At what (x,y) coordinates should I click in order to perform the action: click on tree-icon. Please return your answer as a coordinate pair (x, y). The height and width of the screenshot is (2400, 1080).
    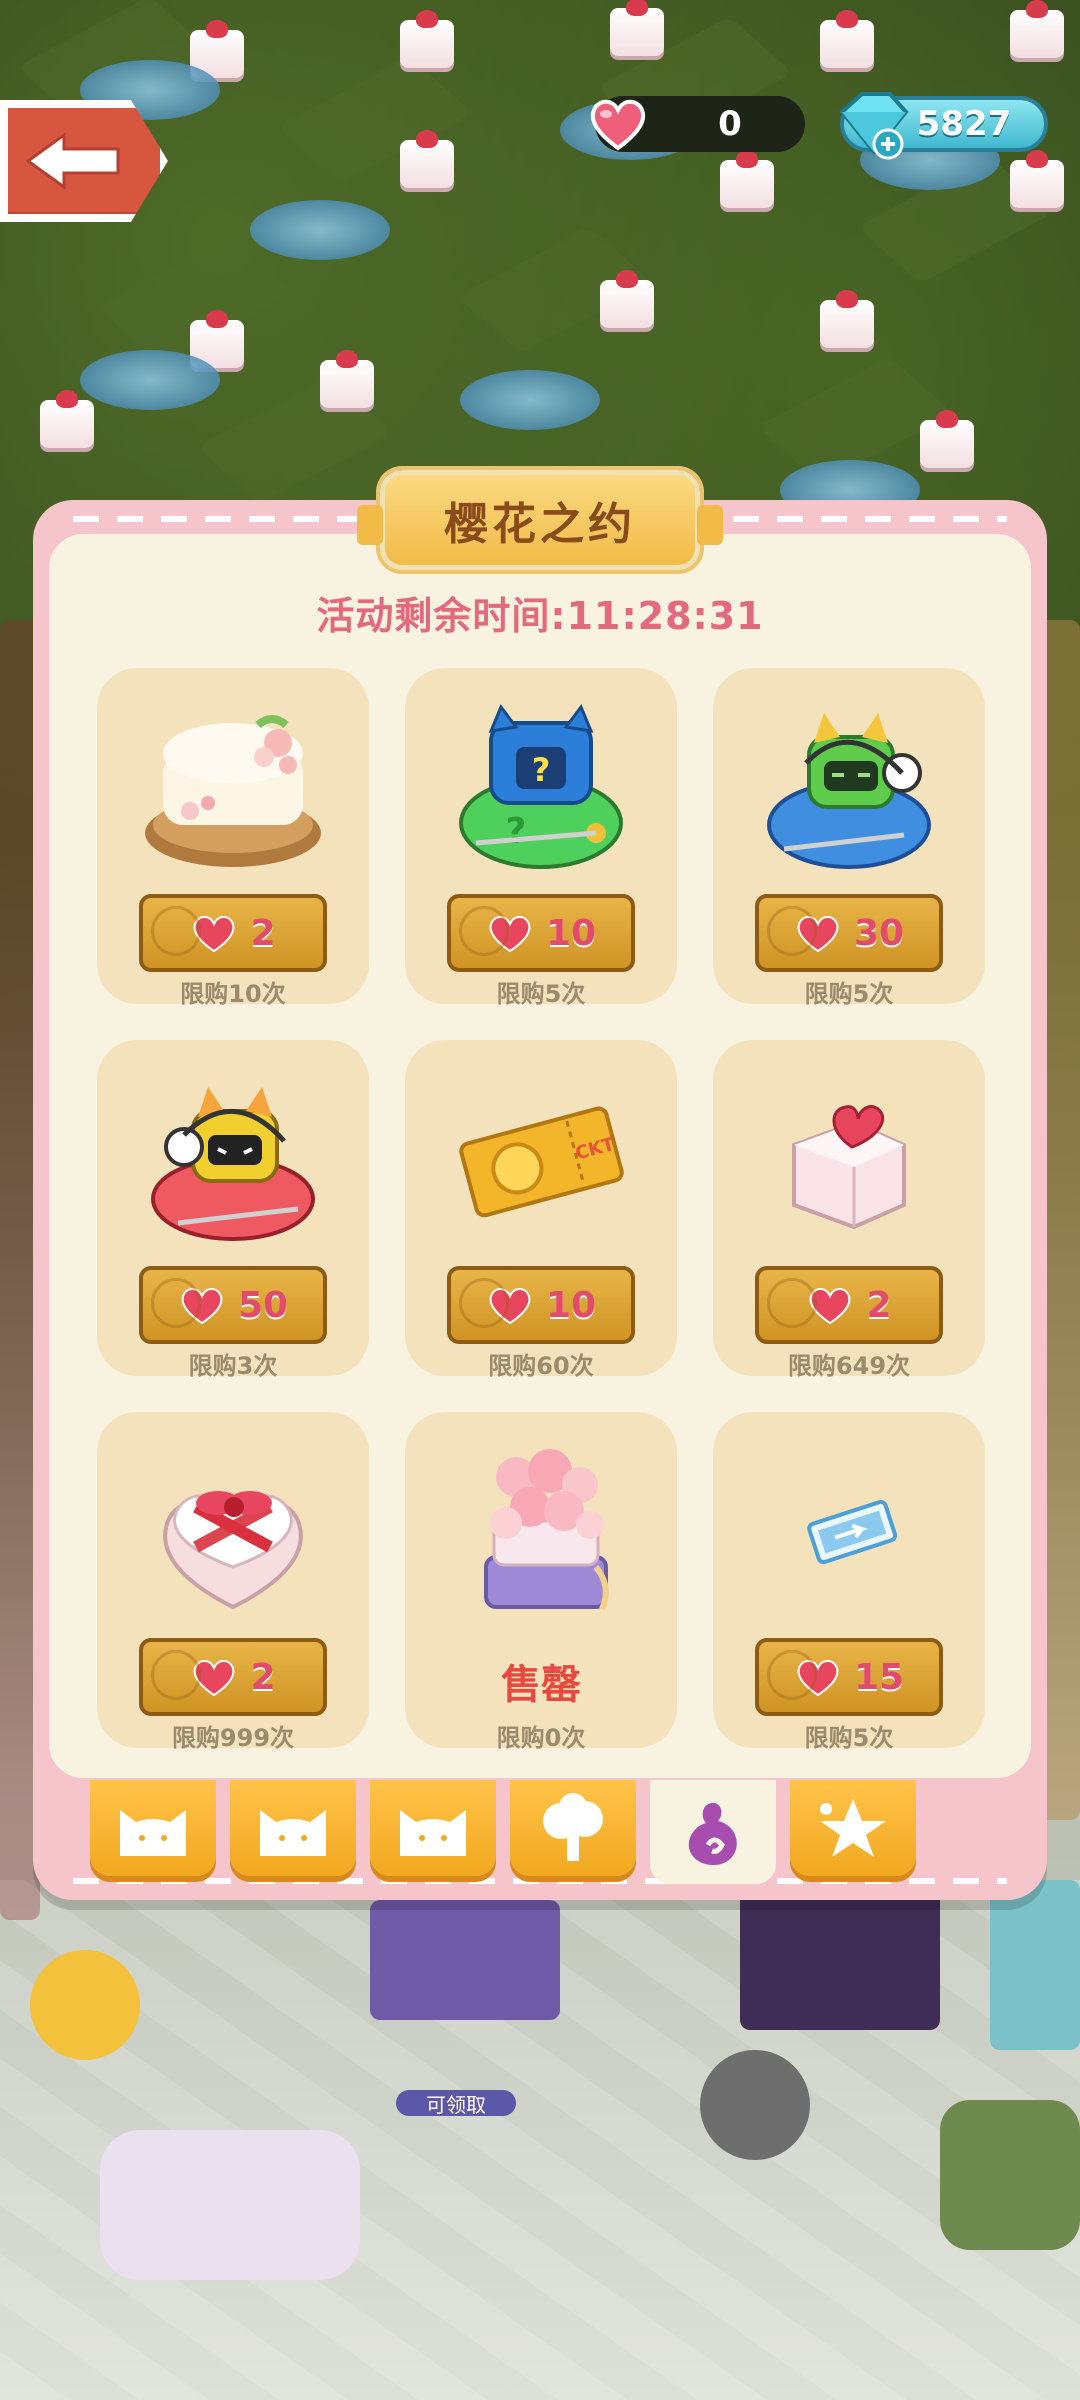
    Looking at the image, I should click on (573, 1827).